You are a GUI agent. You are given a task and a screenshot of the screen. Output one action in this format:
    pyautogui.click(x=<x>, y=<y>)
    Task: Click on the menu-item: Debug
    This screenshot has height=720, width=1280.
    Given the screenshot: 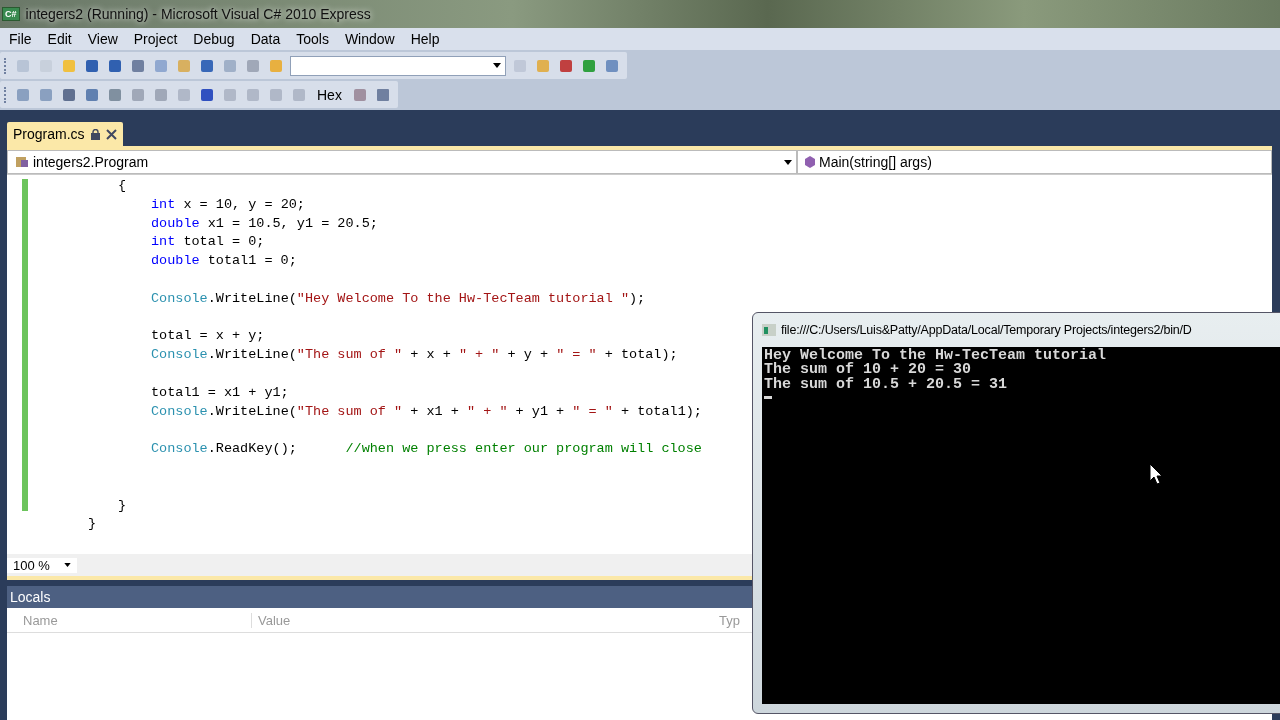 What is the action you would take?
    pyautogui.click(x=214, y=39)
    